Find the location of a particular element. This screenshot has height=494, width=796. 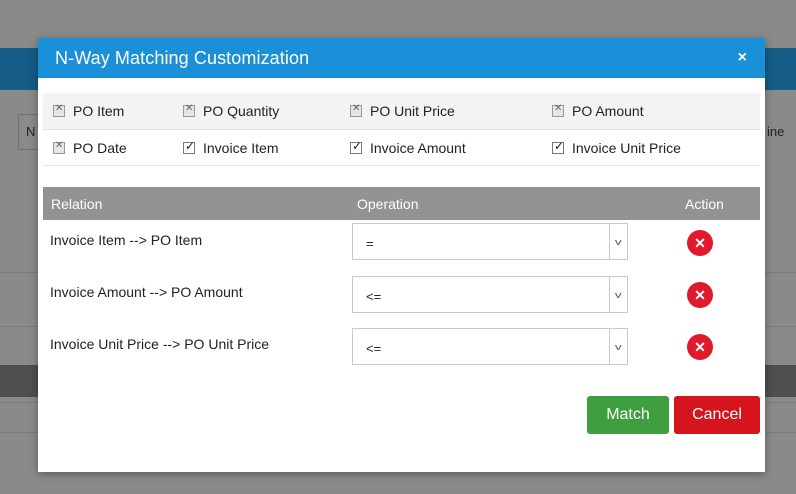

checkbox-label: Invoice Item is located at coordinates (241, 147).